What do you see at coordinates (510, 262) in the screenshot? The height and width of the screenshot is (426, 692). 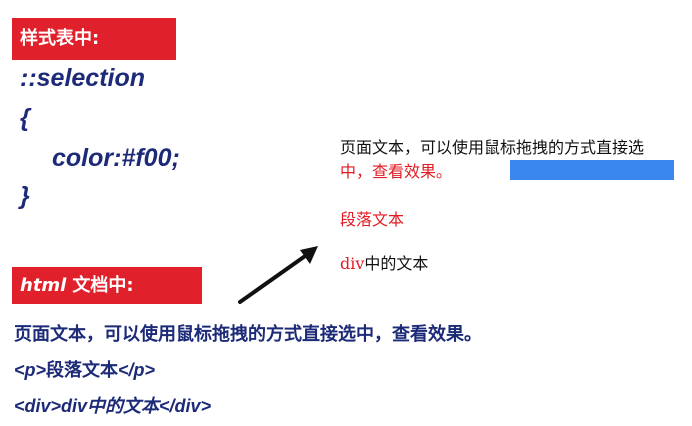 I see `demo-div: div中的文本` at bounding box center [510, 262].